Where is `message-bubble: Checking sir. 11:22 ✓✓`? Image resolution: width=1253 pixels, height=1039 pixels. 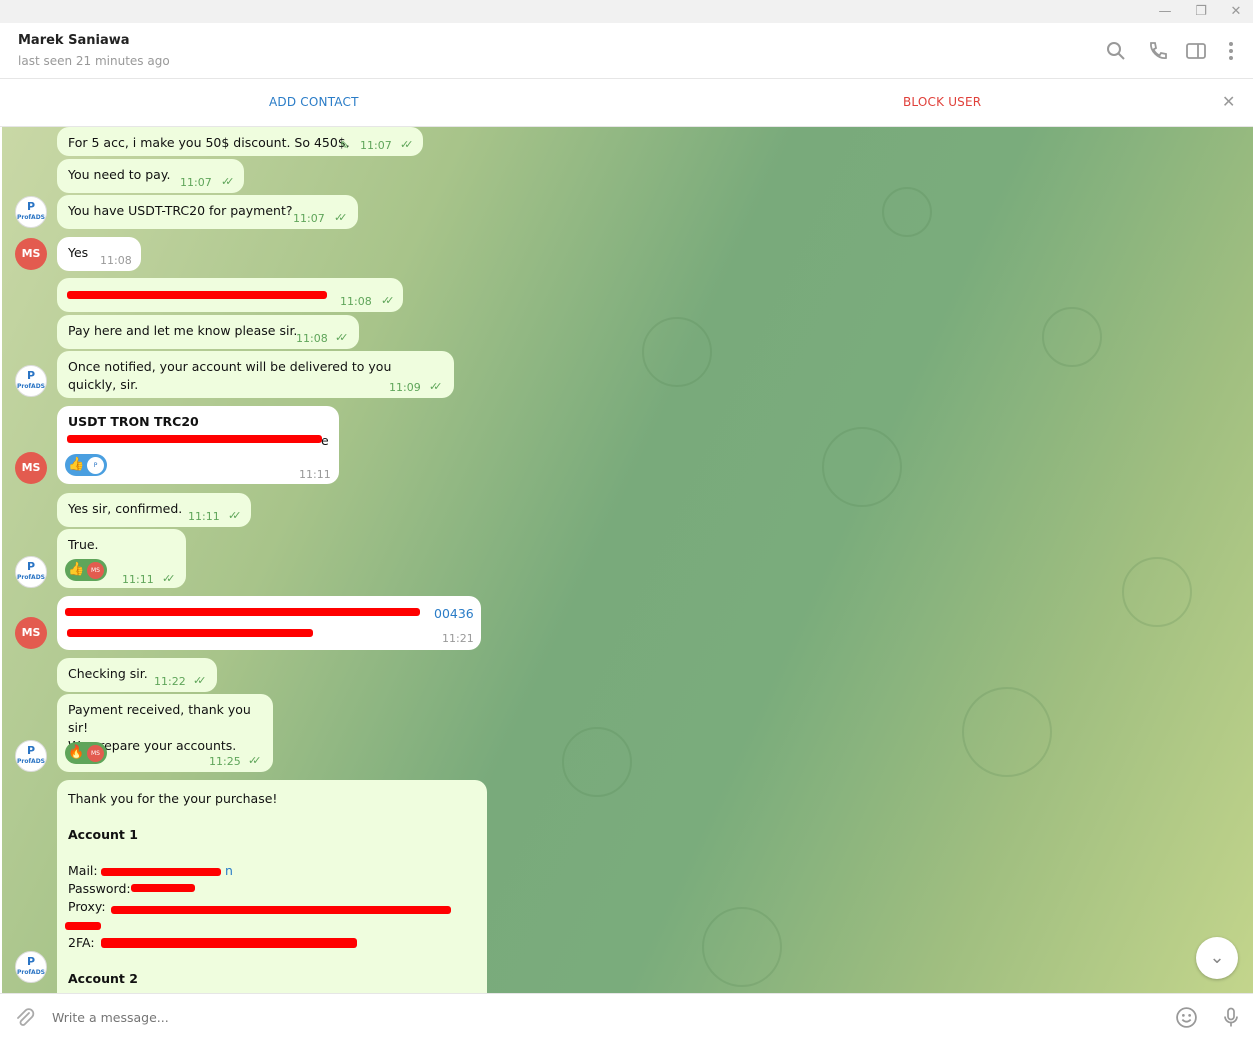 message-bubble: Checking sir. 11:22 ✓✓ is located at coordinates (137, 675).